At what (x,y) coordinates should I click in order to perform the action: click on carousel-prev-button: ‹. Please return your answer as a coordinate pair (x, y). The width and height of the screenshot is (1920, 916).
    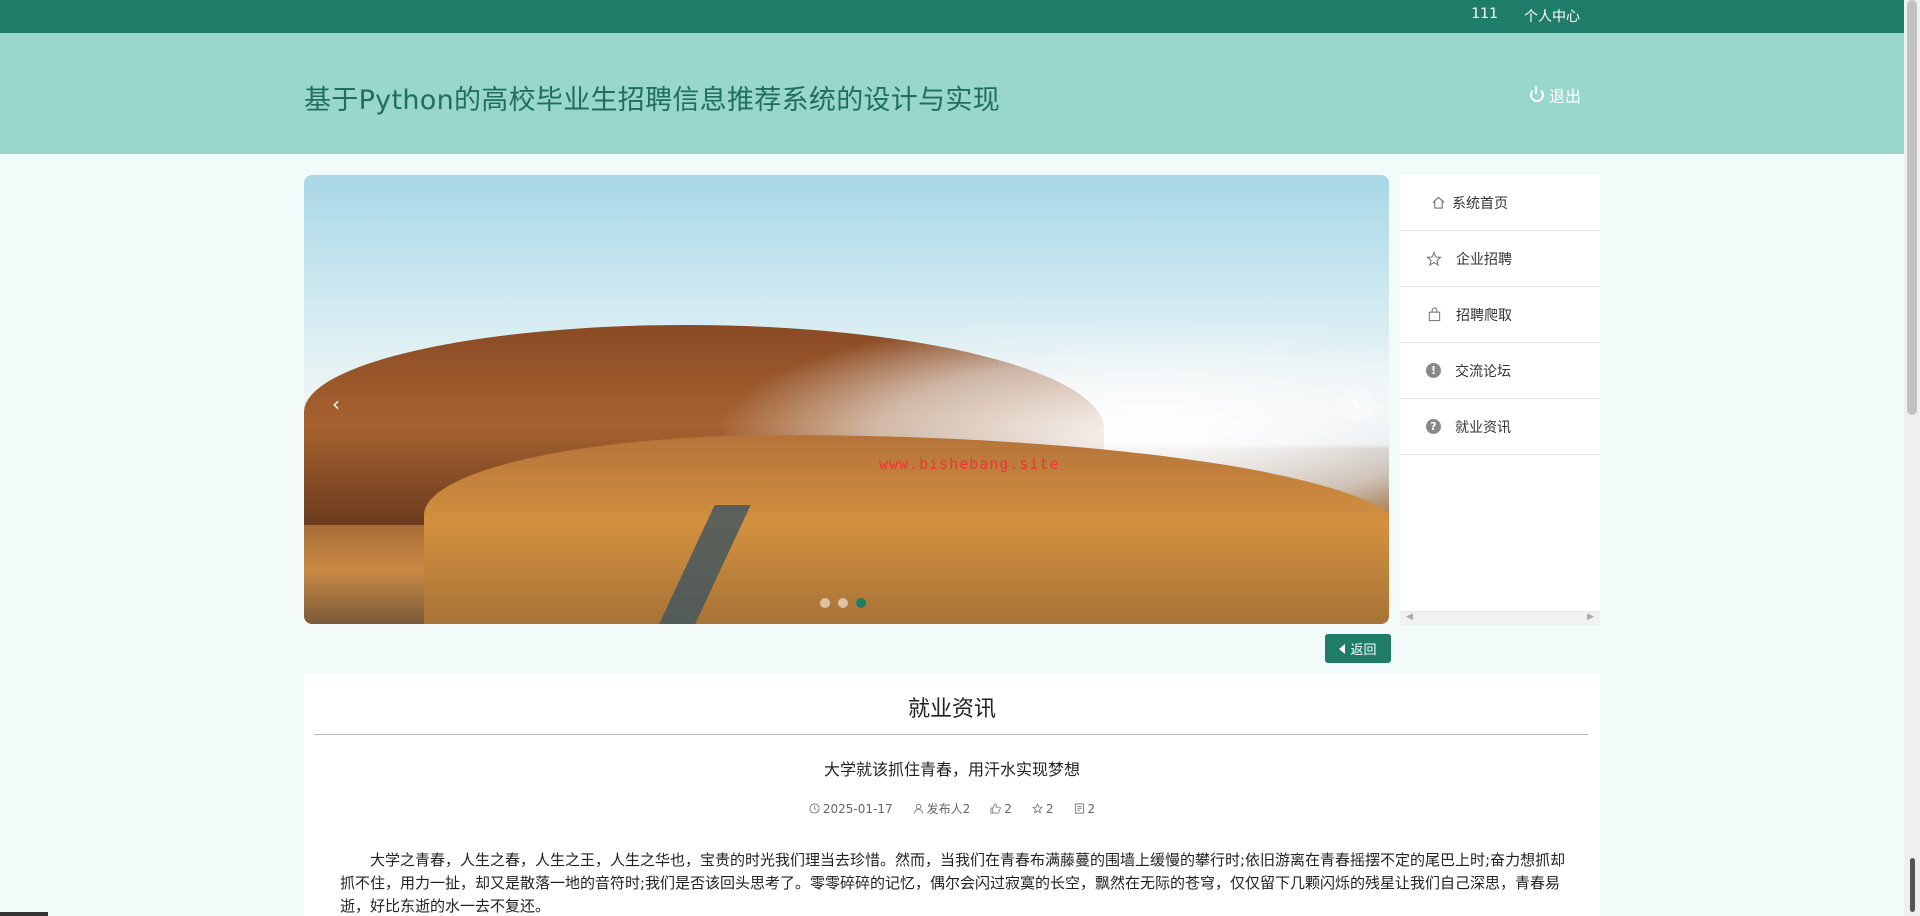
    Looking at the image, I should click on (336, 405).